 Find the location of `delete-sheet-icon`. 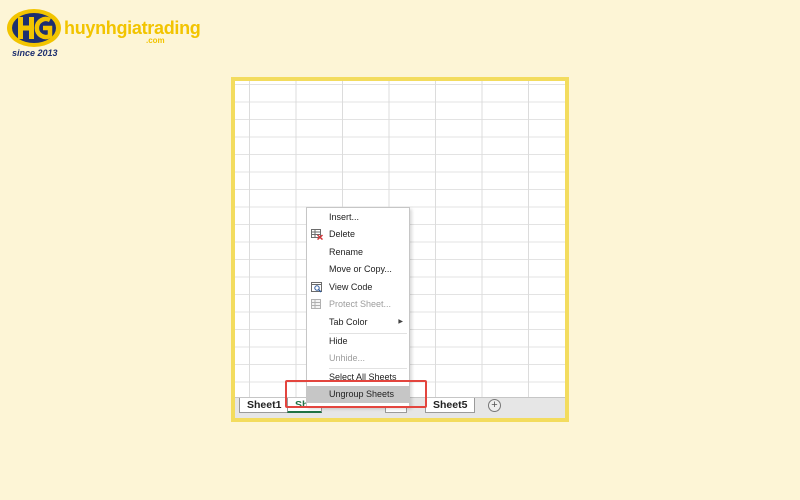

delete-sheet-icon is located at coordinates (317, 234).